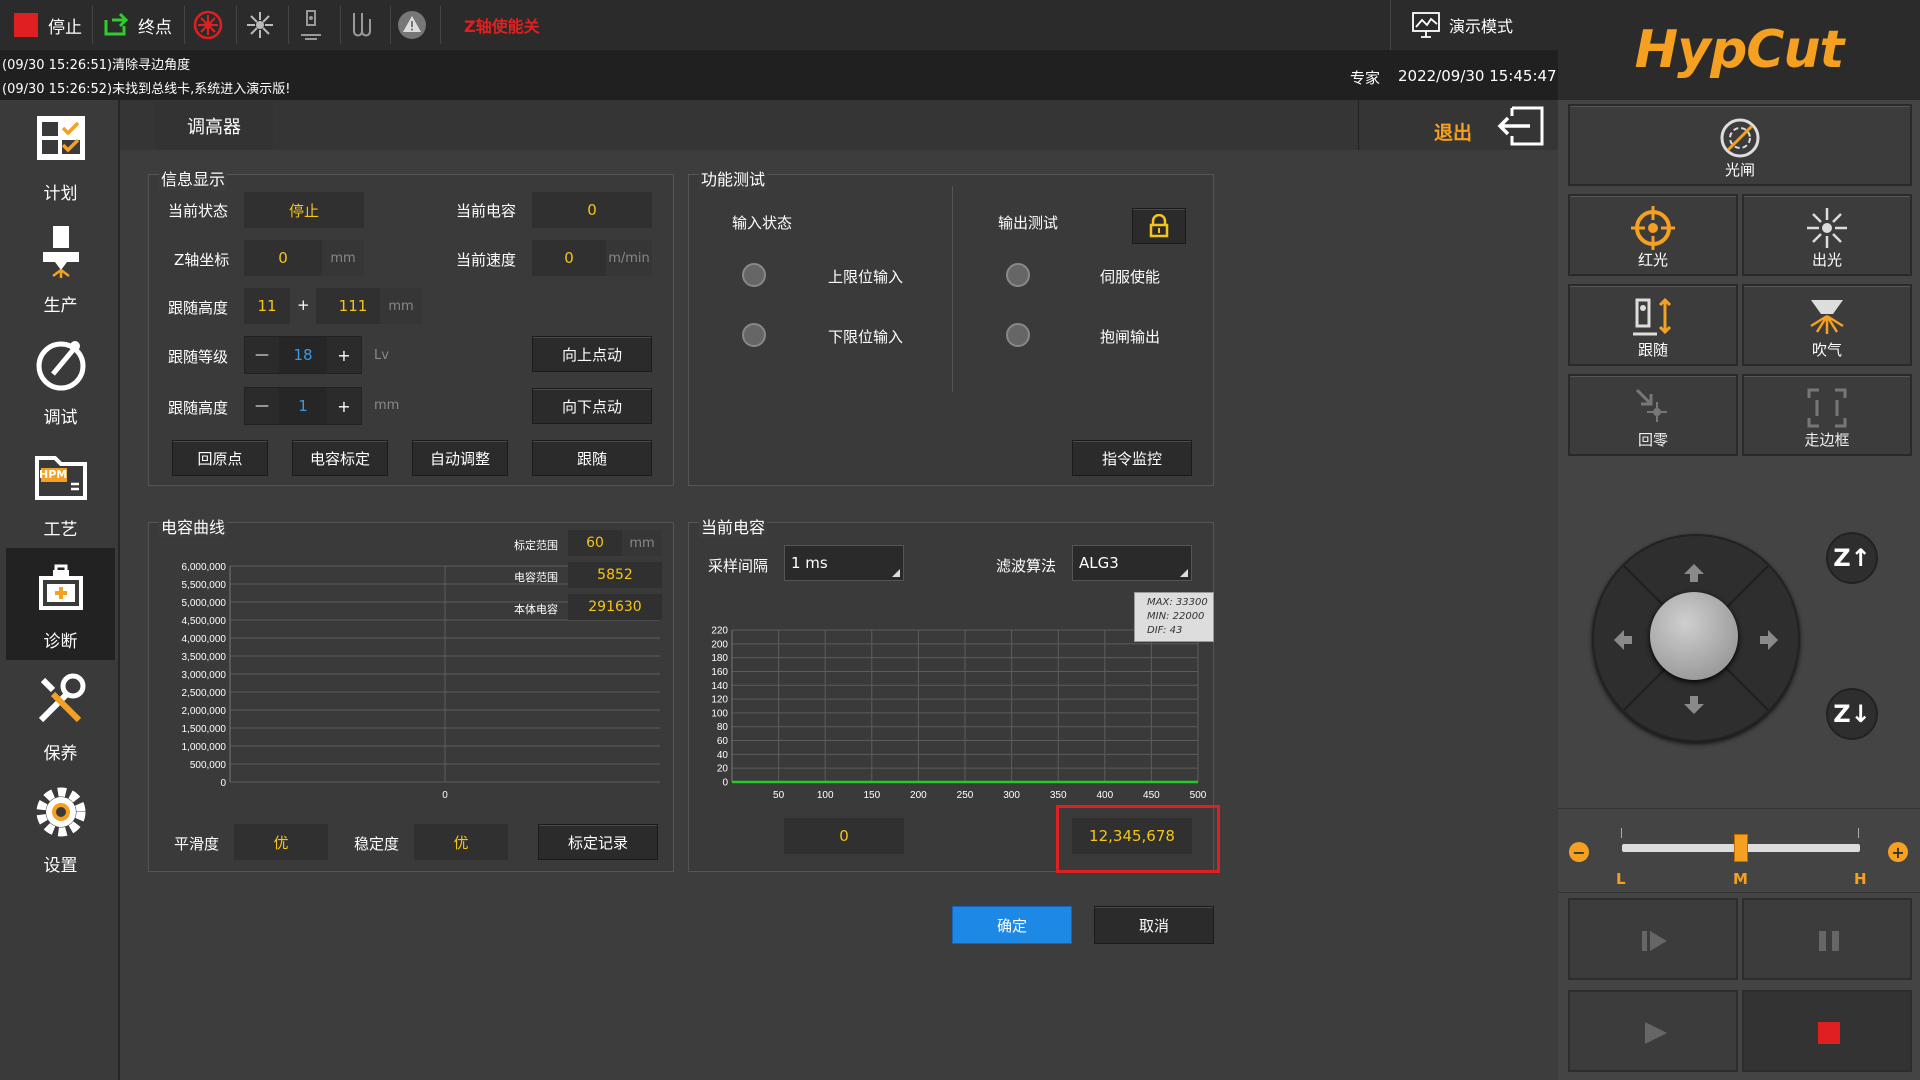 The image size is (1920, 1080). I want to click on calib-record-button: 标定记录, so click(598, 842).